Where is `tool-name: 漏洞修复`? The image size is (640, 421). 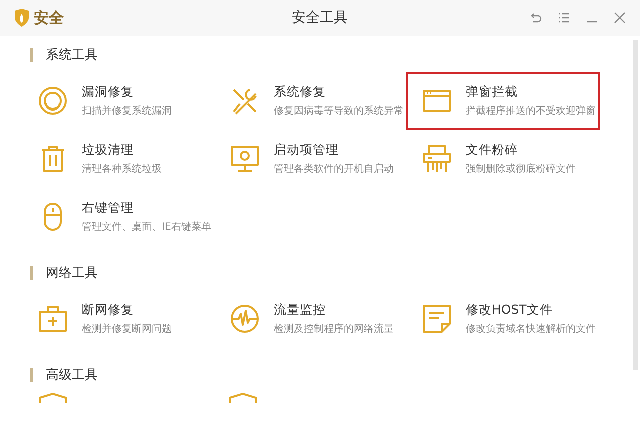 tool-name: 漏洞修复 is located at coordinates (108, 92).